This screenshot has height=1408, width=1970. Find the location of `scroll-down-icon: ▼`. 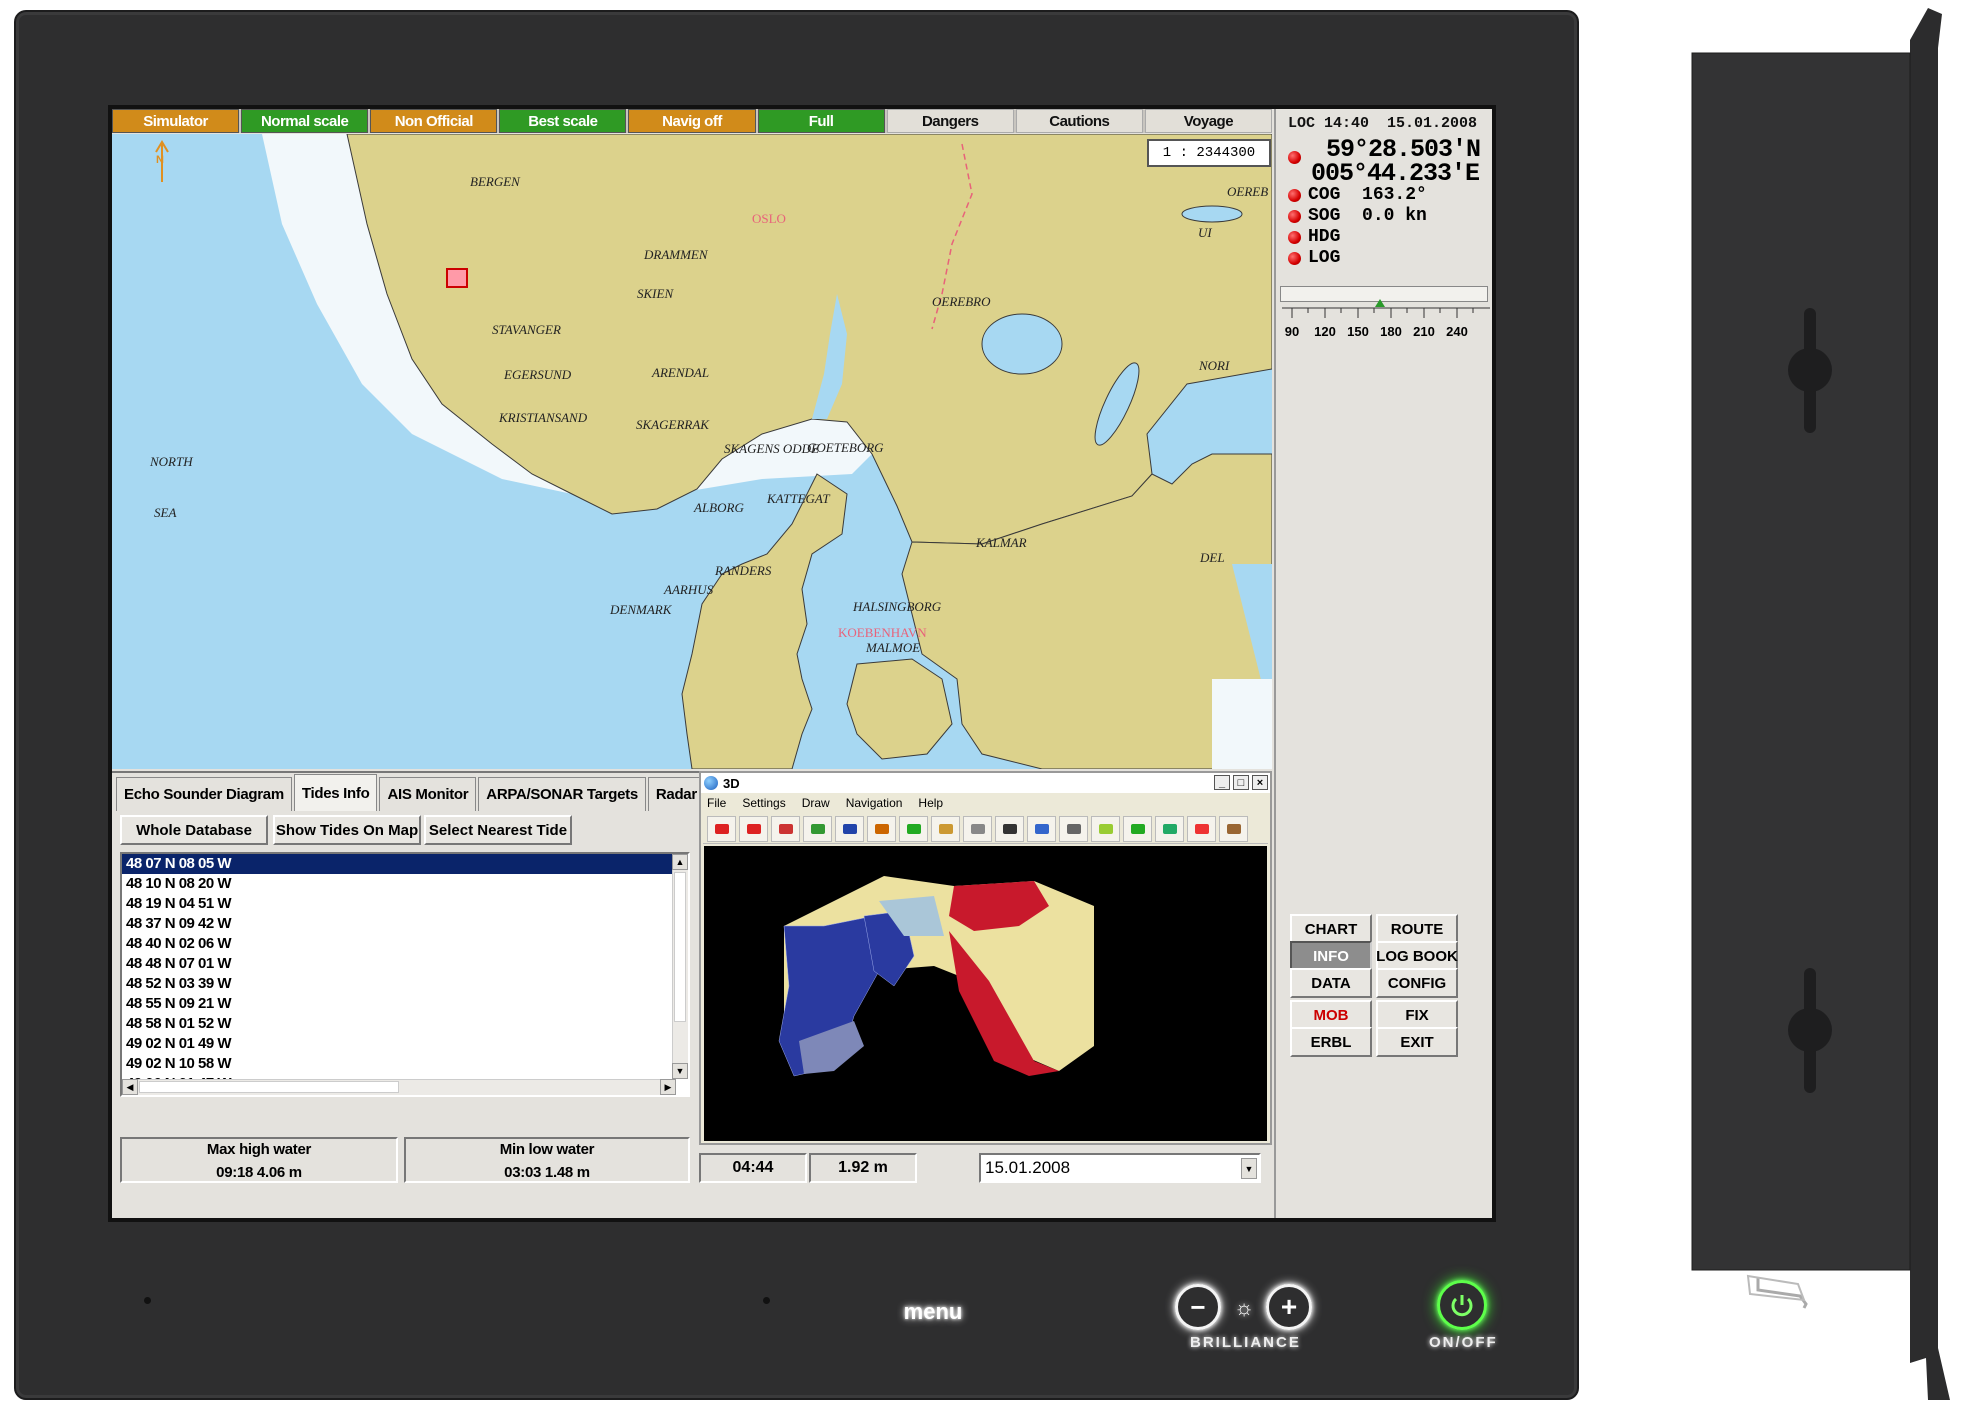

scroll-down-icon: ▼ is located at coordinates (680, 1071).